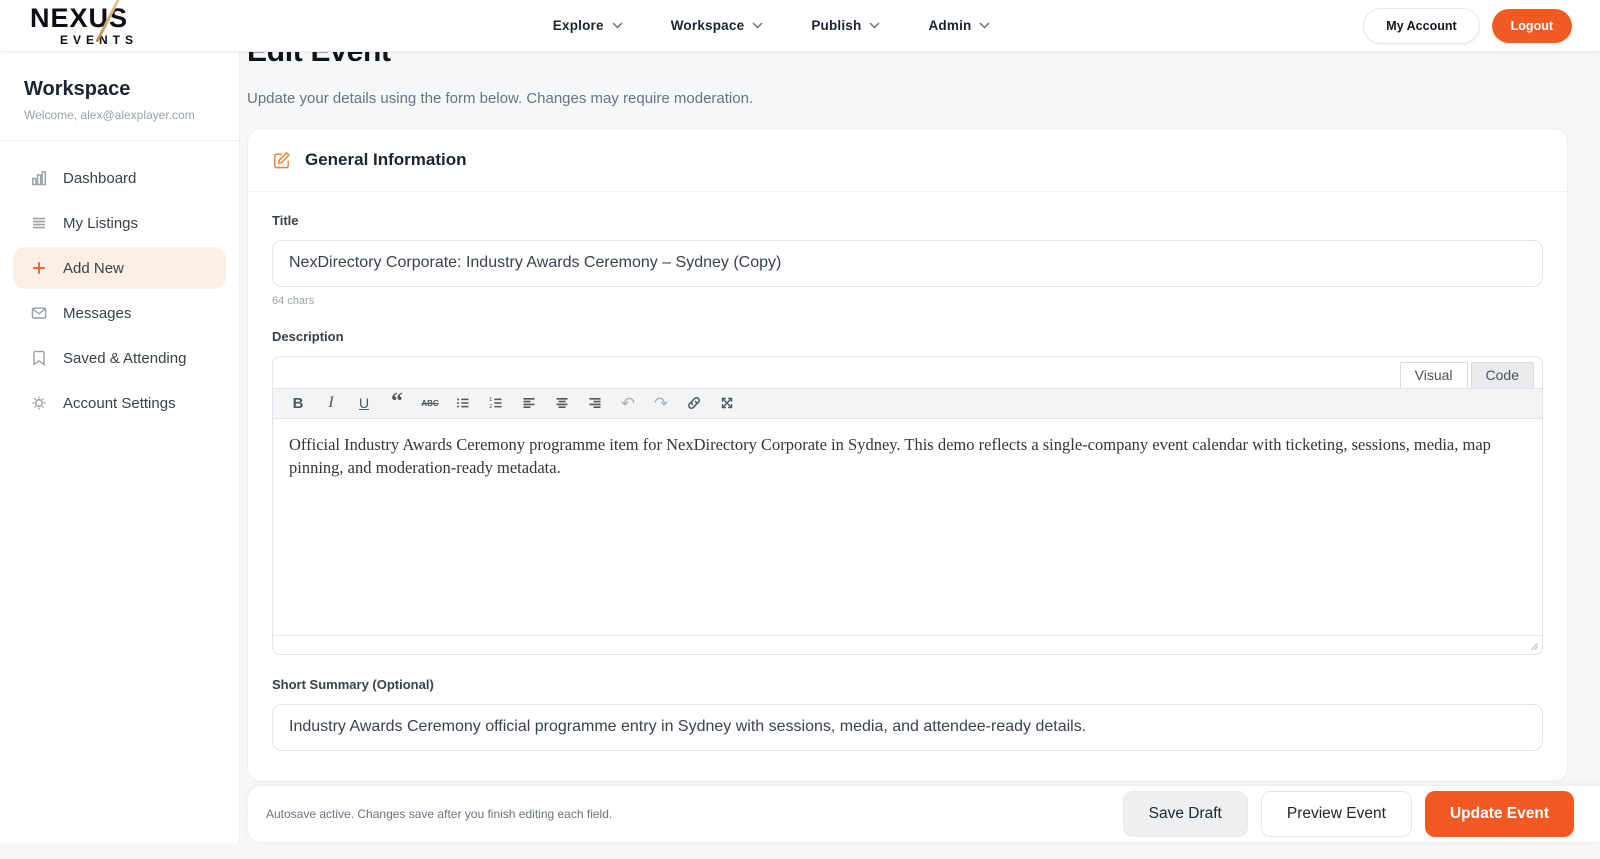 Image resolution: width=1600 pixels, height=859 pixels. Describe the element at coordinates (353, 684) in the screenshot. I see `summary-label: Short Summary (Optional)` at that location.